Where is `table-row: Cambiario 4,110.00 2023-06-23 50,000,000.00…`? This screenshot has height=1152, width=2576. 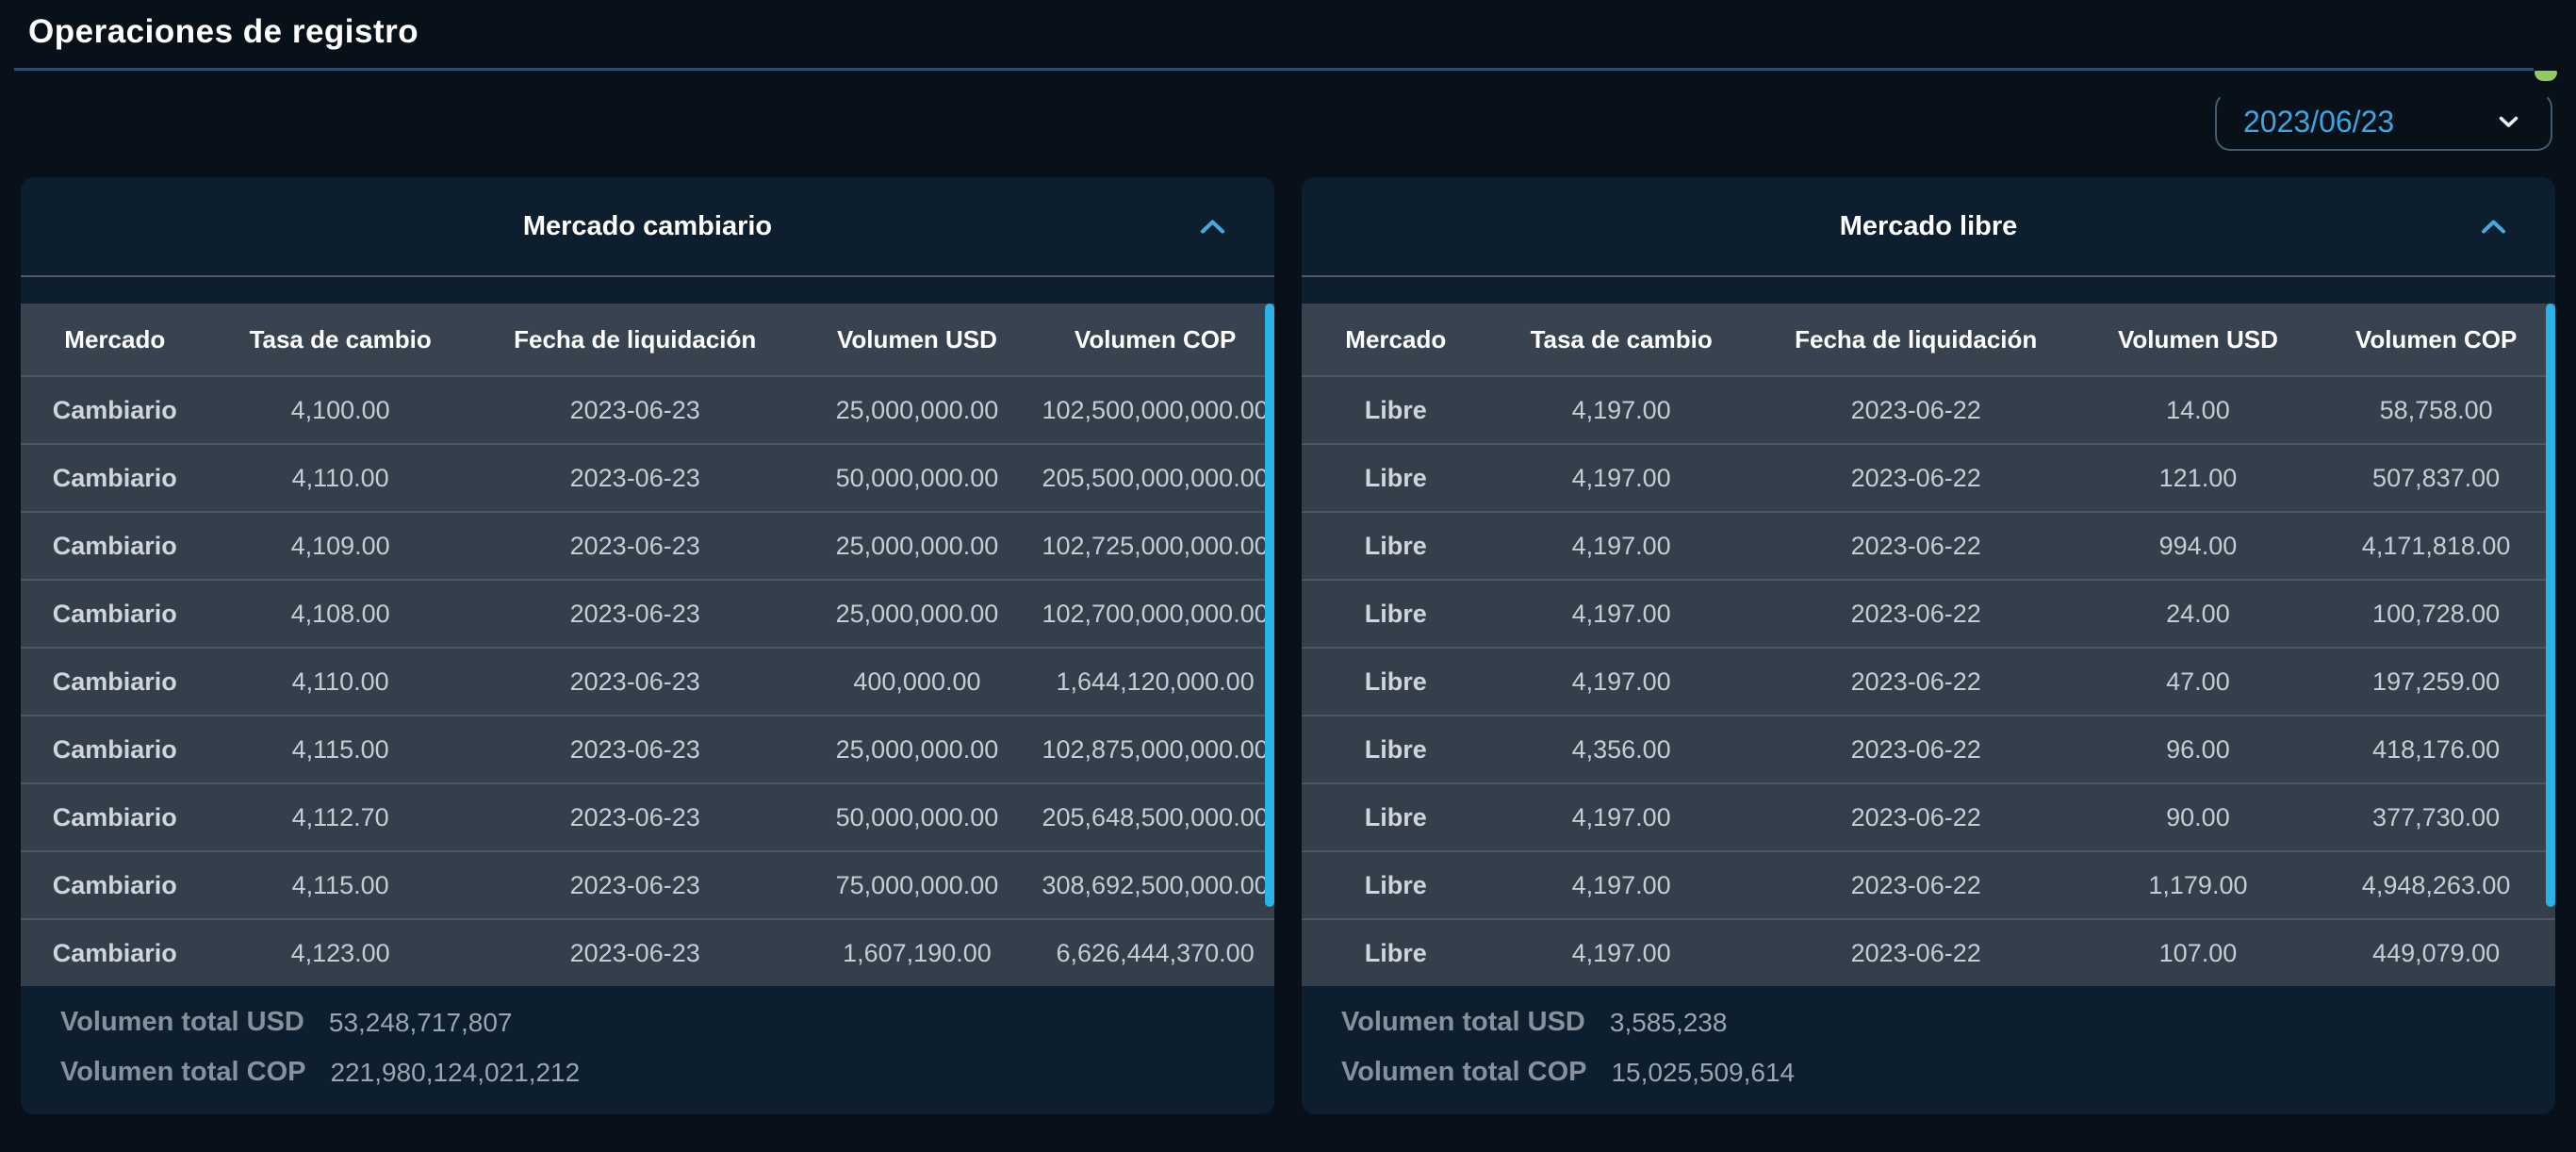 table-row: Cambiario 4,110.00 2023-06-23 50,000,000.00… is located at coordinates (647, 477).